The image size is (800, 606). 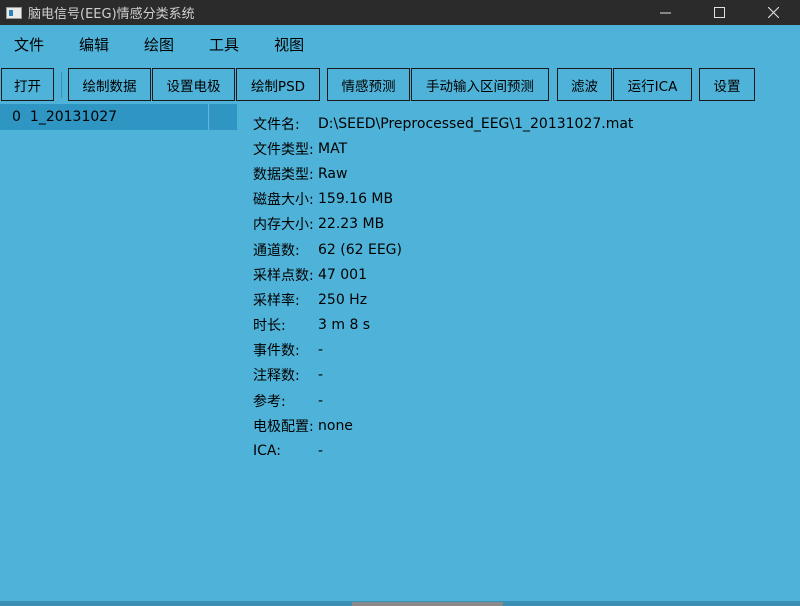 I want to click on set-electrodes-button: 设置电极, so click(x=193, y=84).